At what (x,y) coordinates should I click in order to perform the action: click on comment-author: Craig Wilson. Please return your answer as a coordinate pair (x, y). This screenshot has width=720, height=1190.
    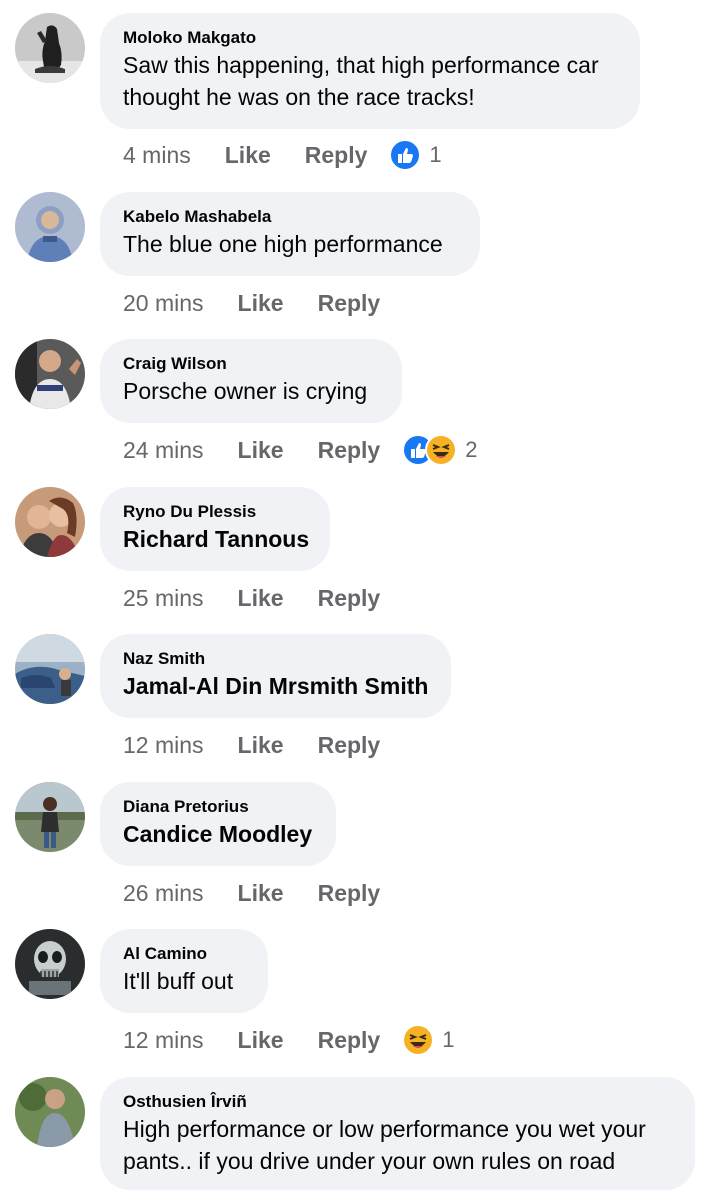
    Looking at the image, I should click on (251, 364).